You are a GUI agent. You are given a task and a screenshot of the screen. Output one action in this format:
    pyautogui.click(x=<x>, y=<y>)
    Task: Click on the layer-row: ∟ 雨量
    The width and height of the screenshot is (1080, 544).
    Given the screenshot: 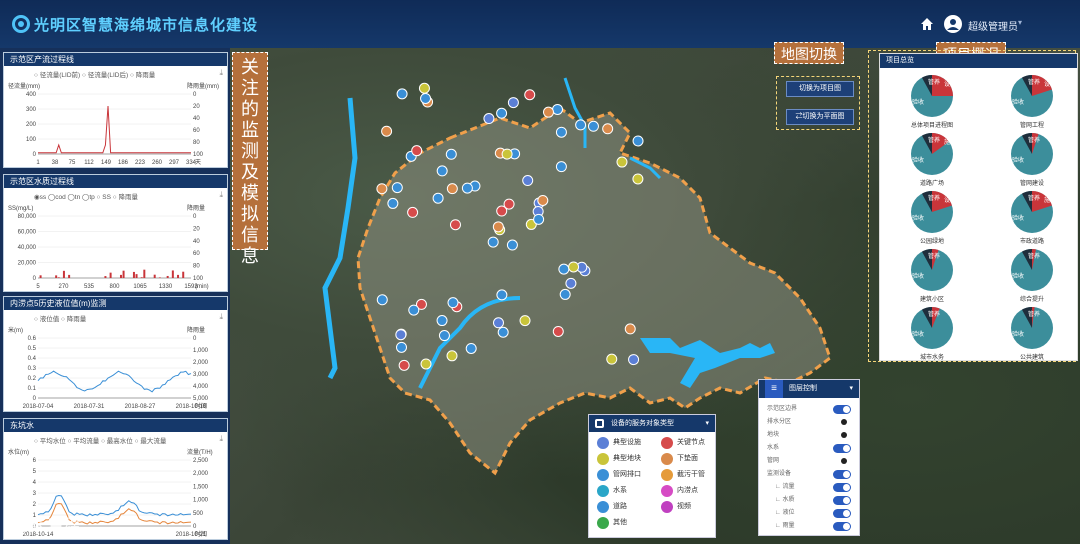 What is the action you would take?
    pyautogui.click(x=812, y=526)
    